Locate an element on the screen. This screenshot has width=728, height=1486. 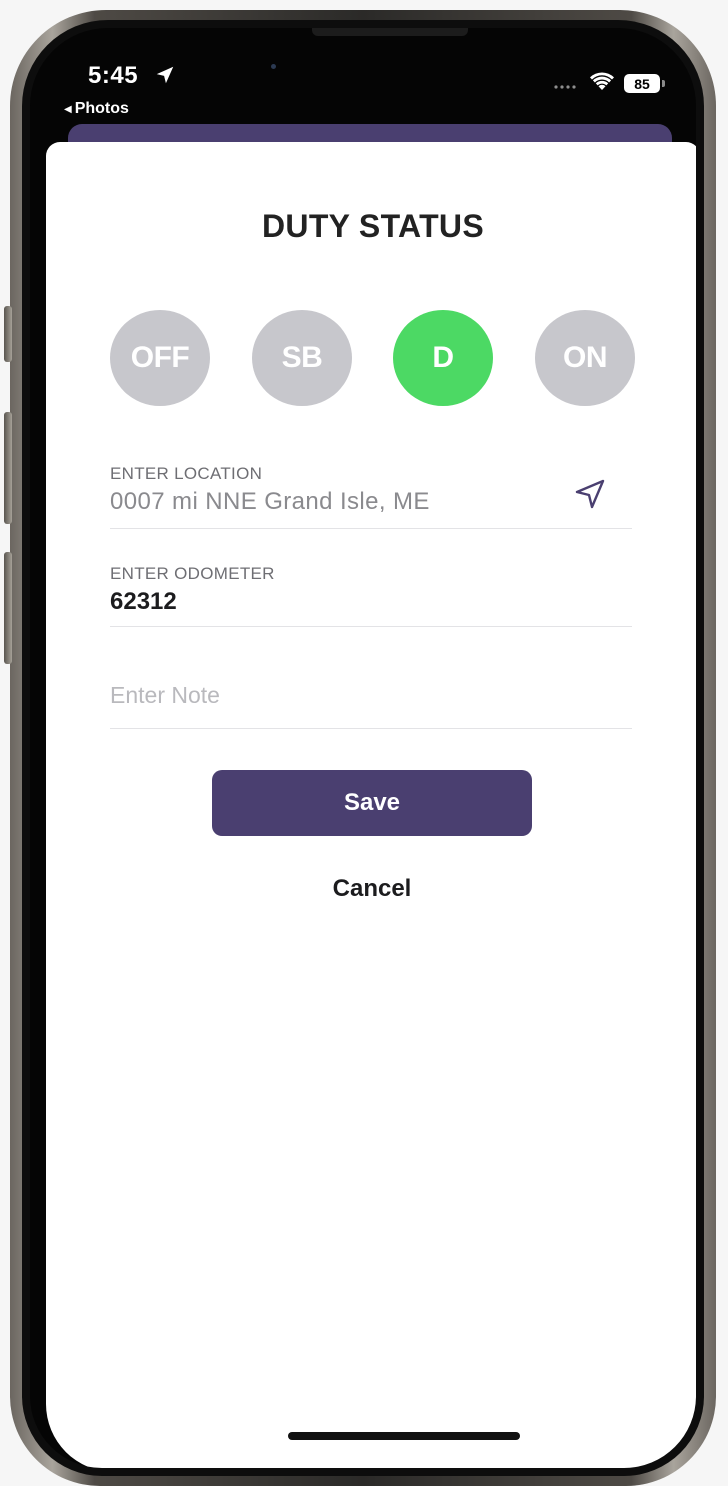
back-caret-icon: ◀ is located at coordinates (68, 109).